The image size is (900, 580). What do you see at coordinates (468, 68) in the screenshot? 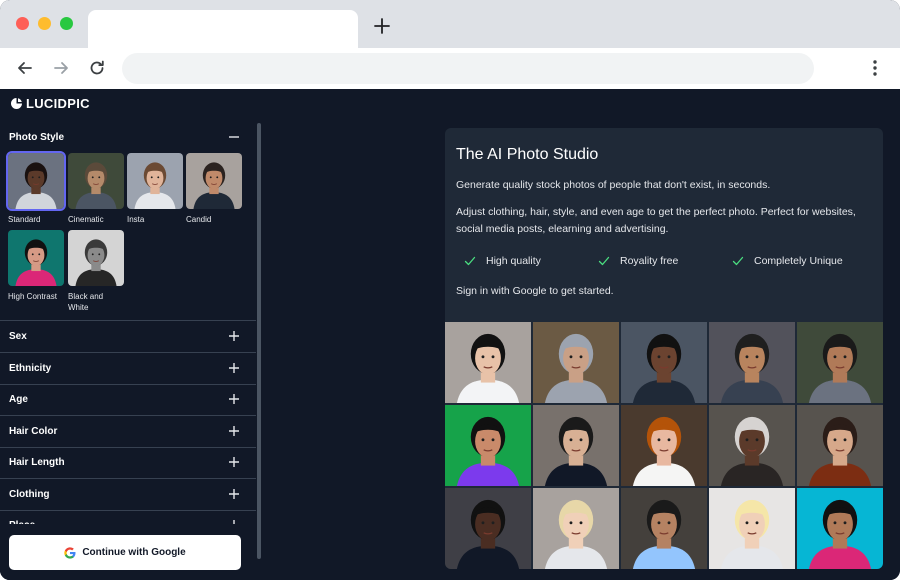
I see `address-bar` at bounding box center [468, 68].